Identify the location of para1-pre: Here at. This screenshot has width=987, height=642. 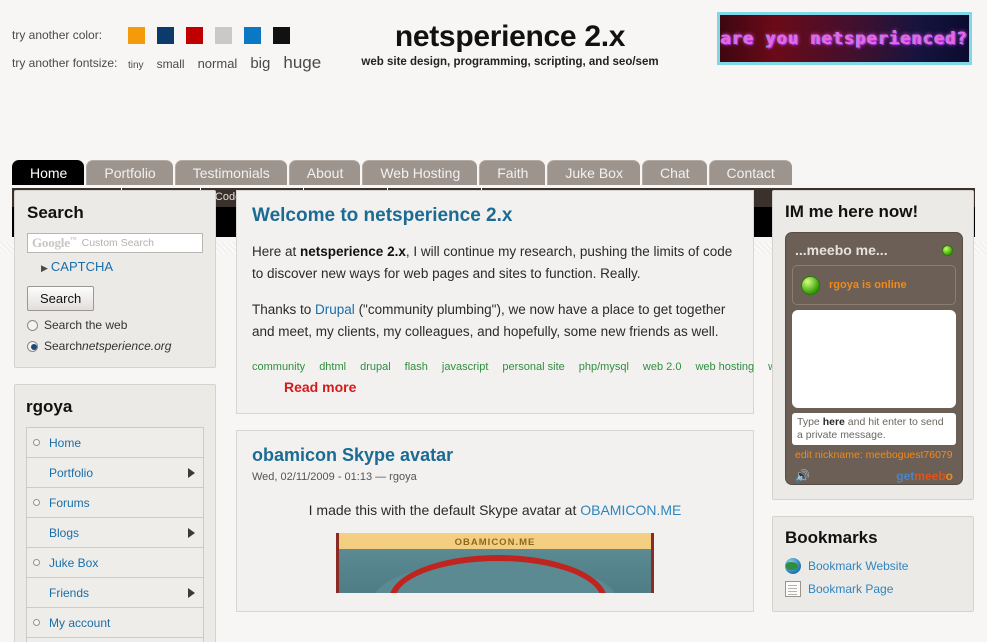
(276, 251).